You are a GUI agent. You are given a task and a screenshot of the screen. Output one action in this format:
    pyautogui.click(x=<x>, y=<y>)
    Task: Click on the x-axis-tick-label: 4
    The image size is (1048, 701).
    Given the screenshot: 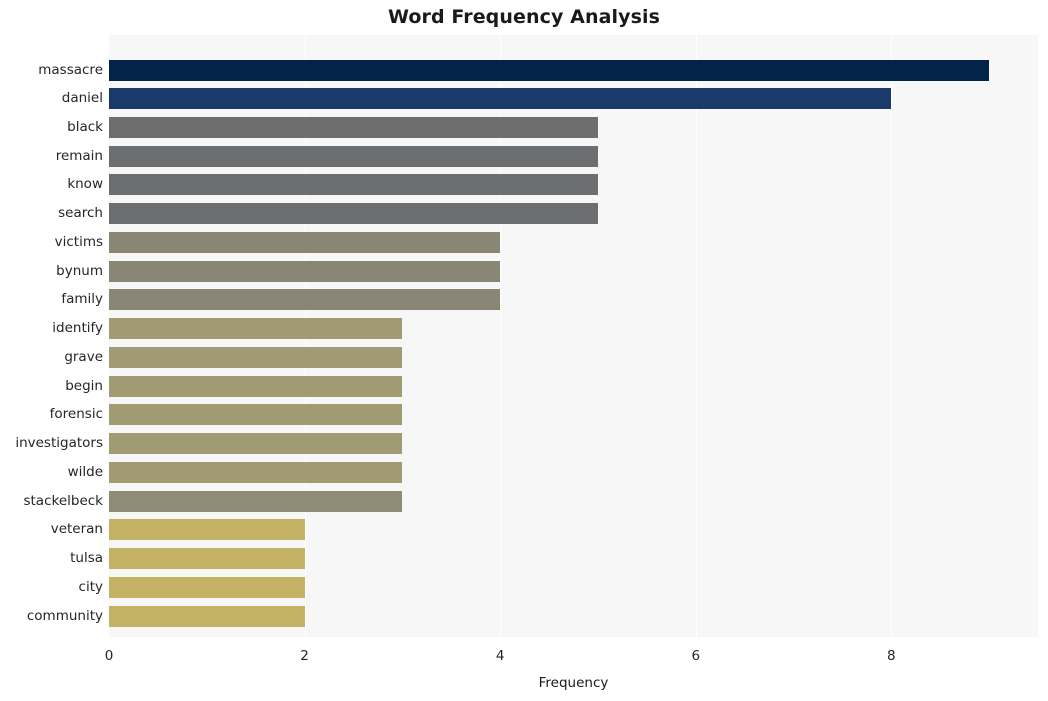 What is the action you would take?
    pyautogui.click(x=500, y=656)
    